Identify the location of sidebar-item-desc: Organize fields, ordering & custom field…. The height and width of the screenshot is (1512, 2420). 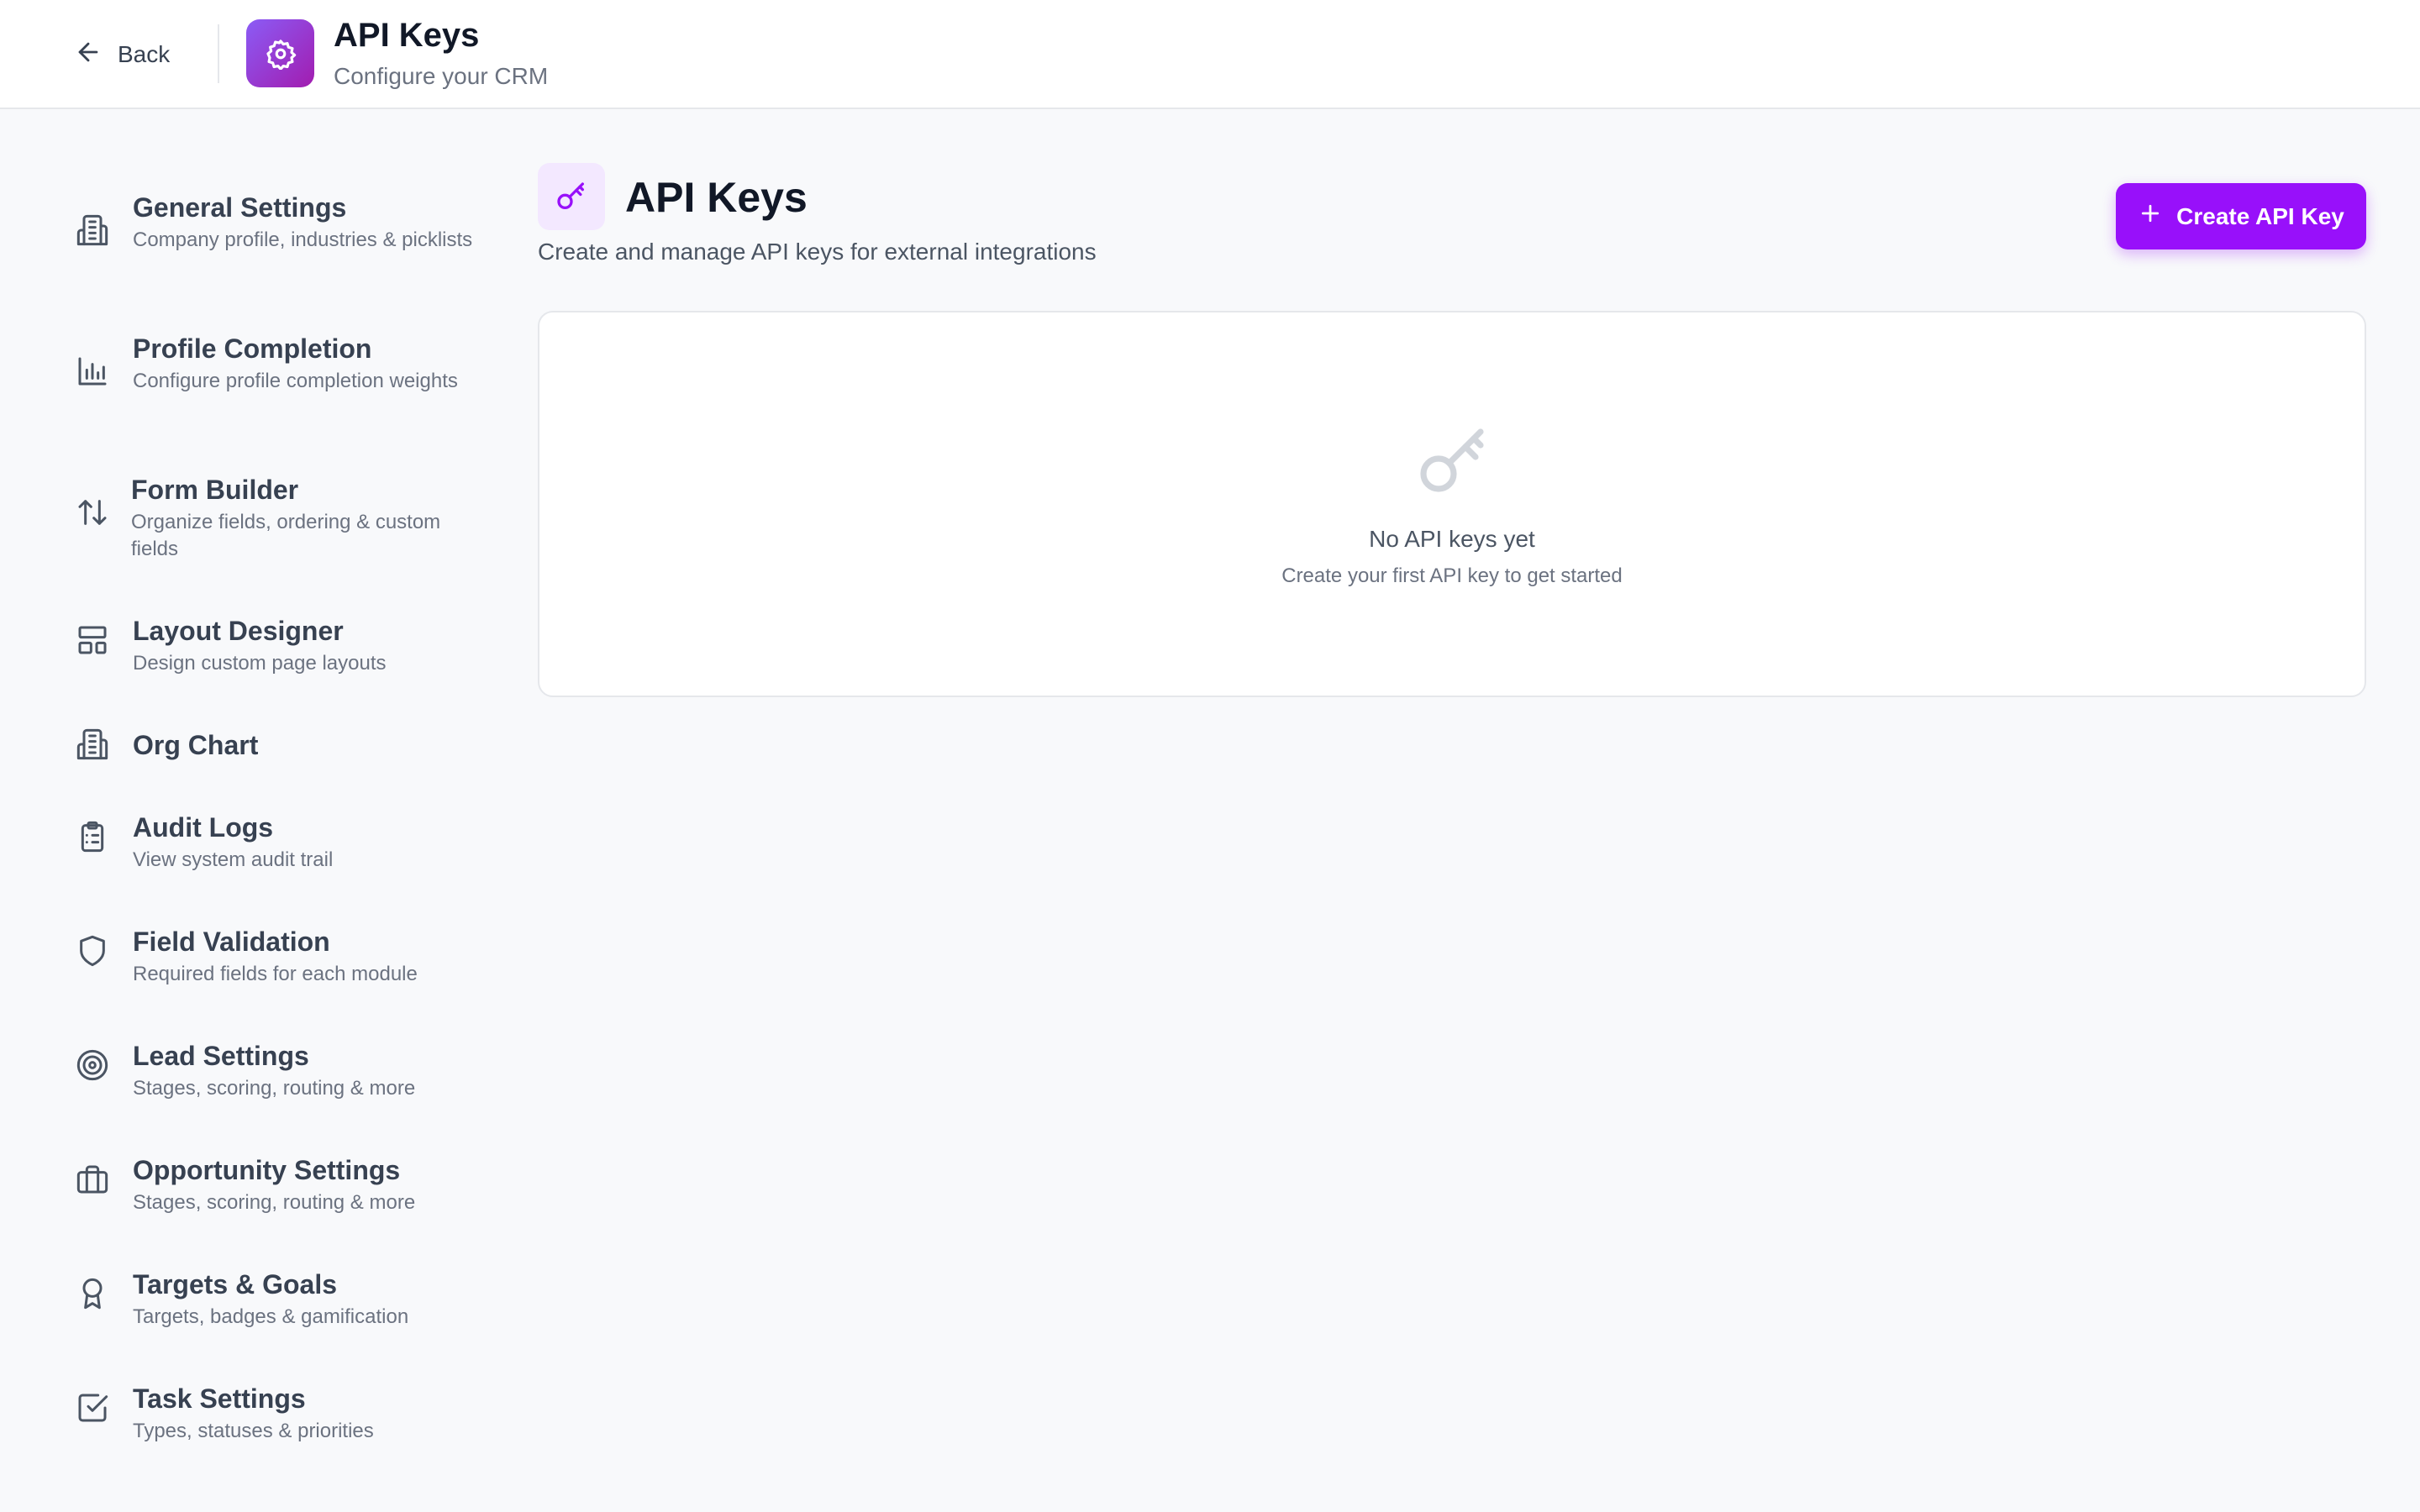
(286, 535).